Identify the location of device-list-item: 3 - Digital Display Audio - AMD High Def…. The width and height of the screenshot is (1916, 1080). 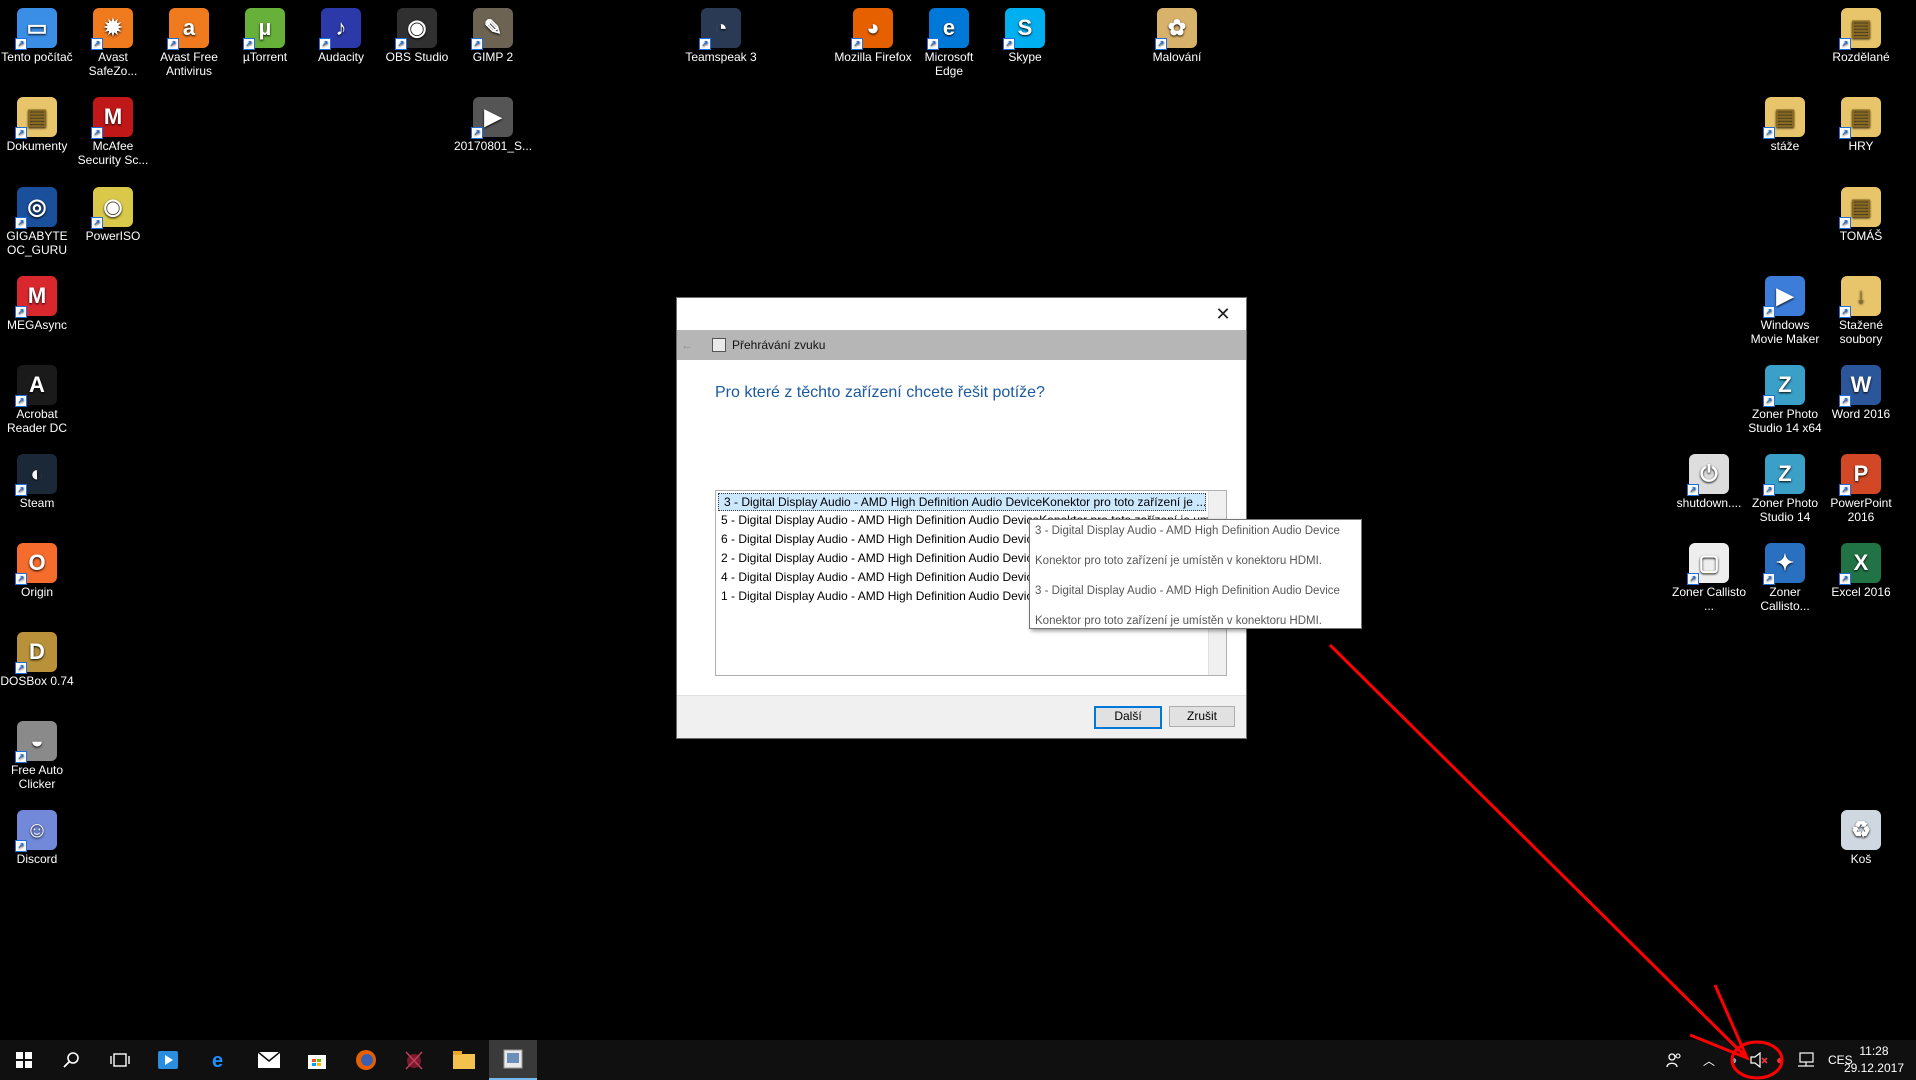
(962, 502).